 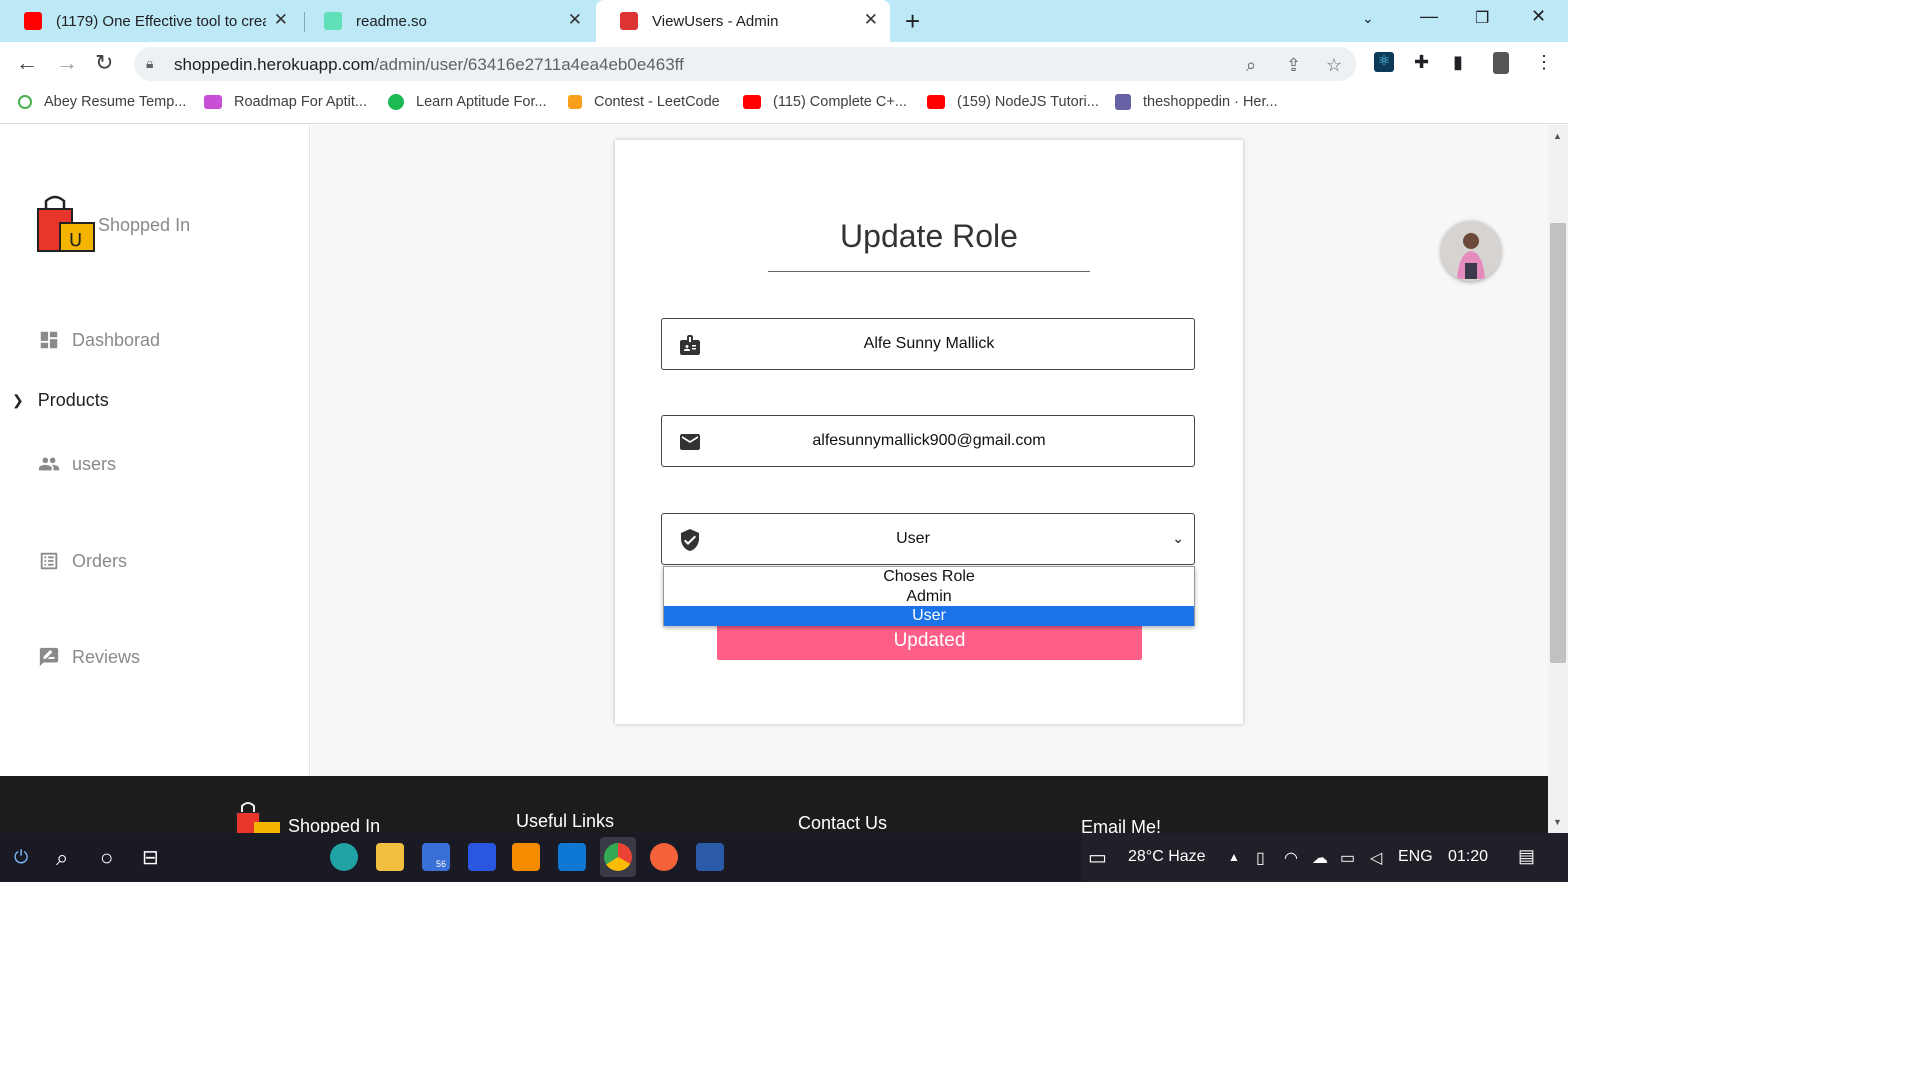 I want to click on cloud-icon: ☁, so click(x=1320, y=858).